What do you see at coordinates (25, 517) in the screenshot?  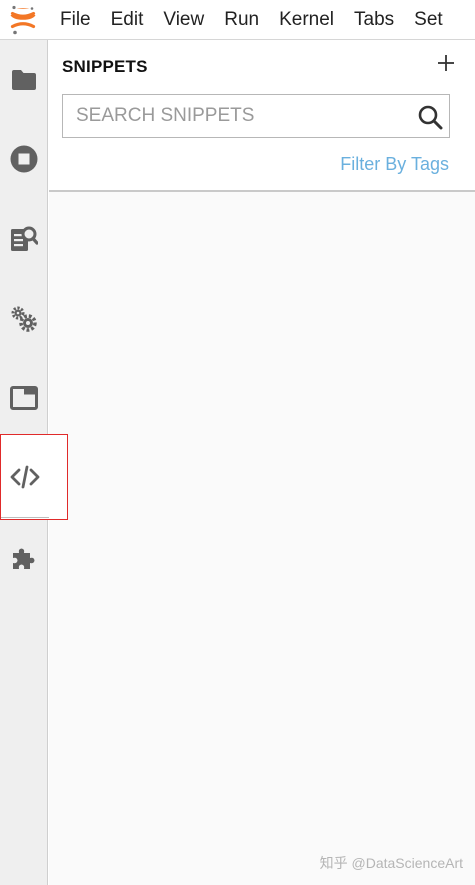 I see `tab-divider` at bounding box center [25, 517].